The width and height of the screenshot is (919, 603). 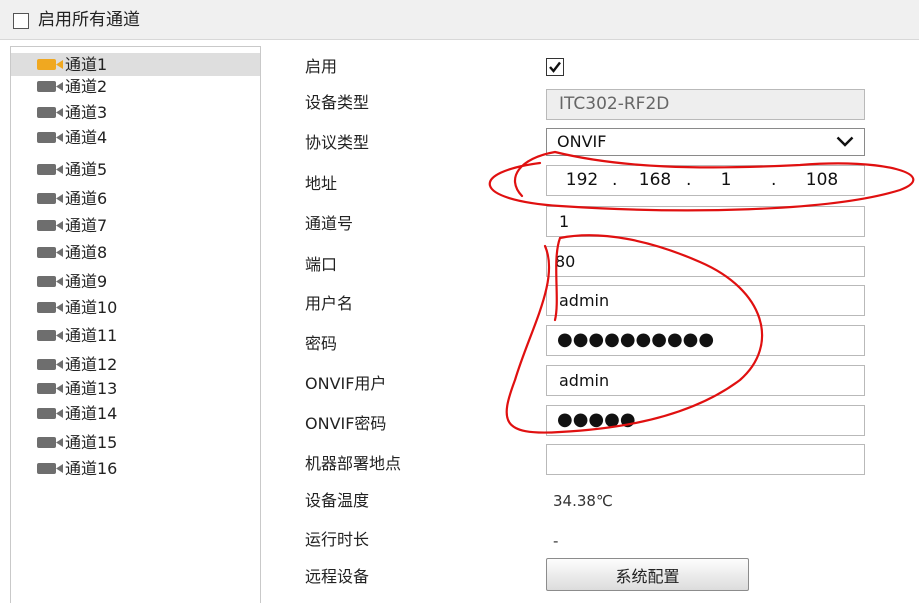 What do you see at coordinates (91, 468) in the screenshot?
I see `channel-label: 通道16` at bounding box center [91, 468].